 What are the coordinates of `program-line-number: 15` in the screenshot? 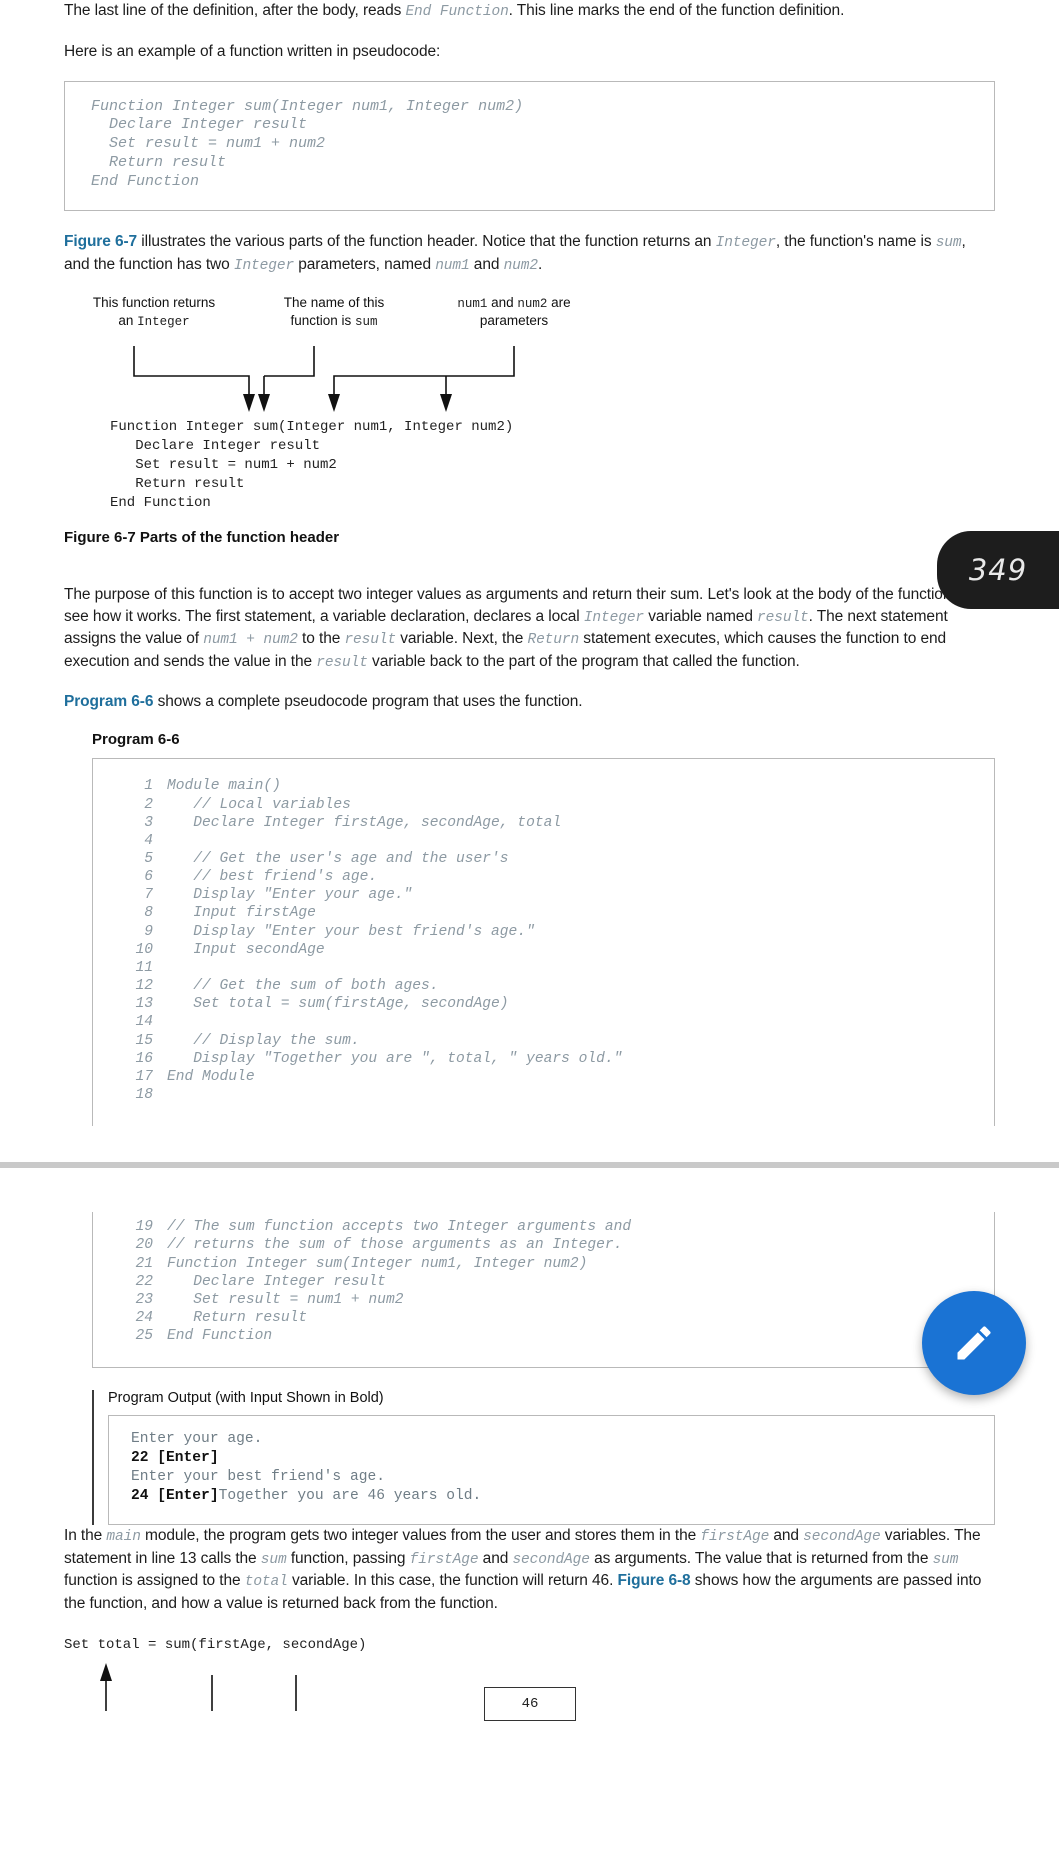 It's located at (144, 1040).